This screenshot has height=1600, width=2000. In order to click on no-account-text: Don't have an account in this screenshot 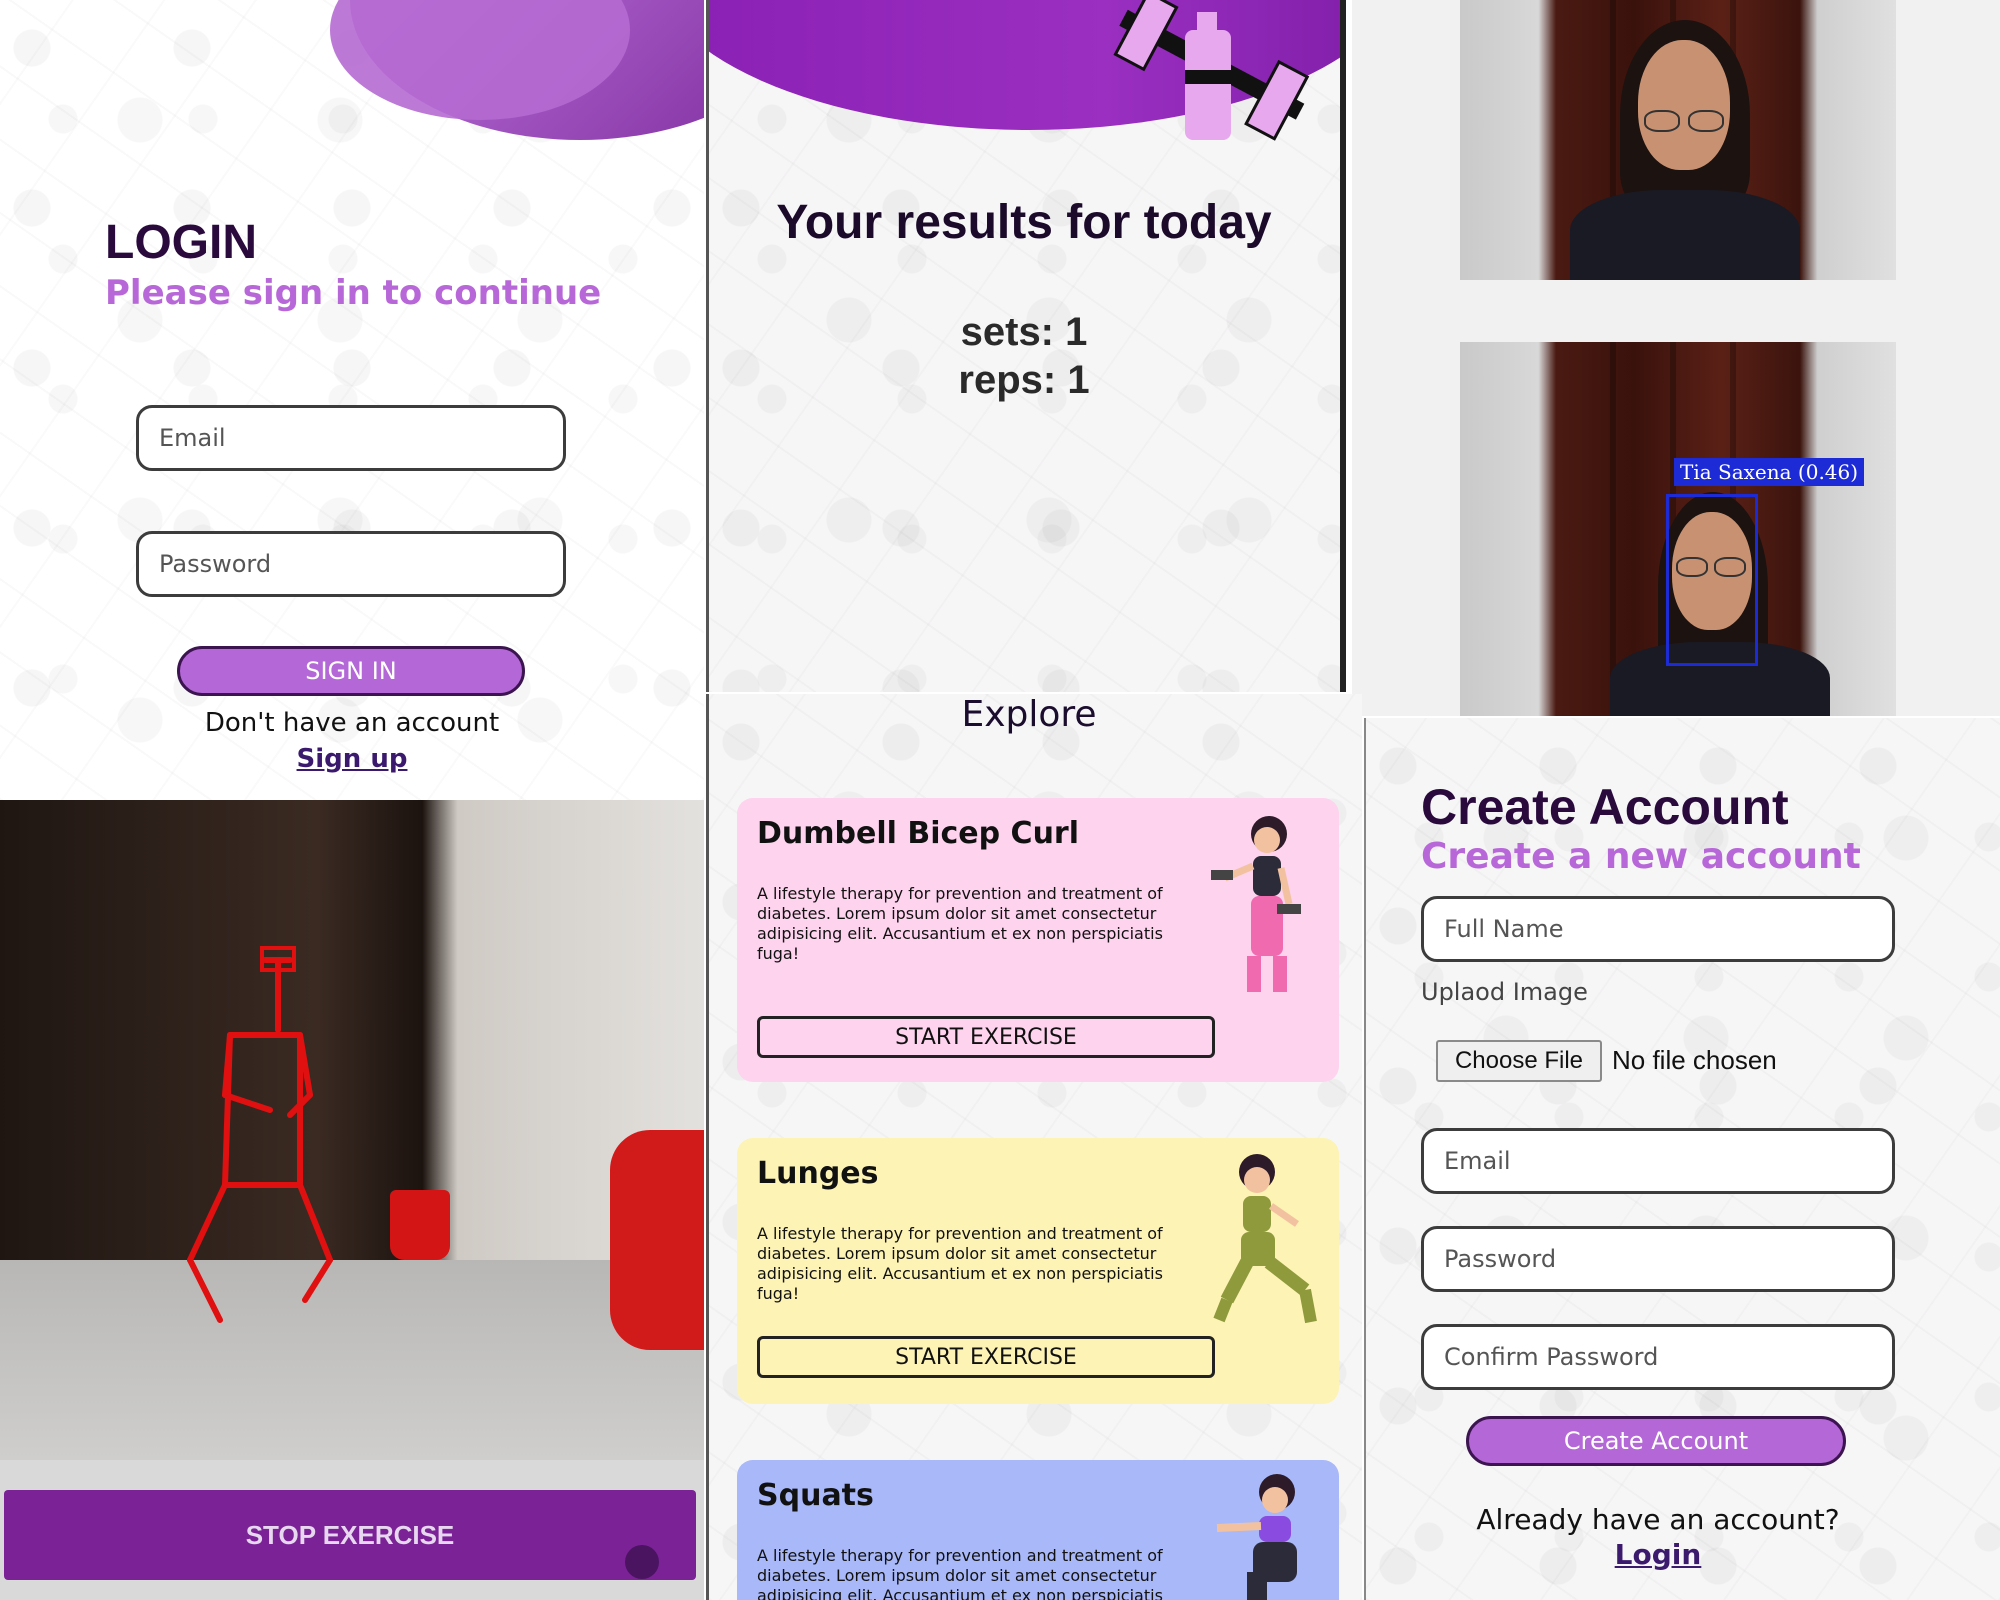, I will do `click(352, 723)`.